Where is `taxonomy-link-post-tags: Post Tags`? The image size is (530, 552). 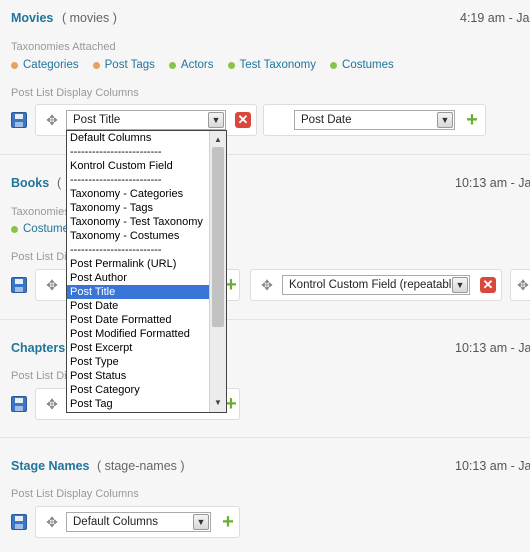 taxonomy-link-post-tags: Post Tags is located at coordinates (123, 65).